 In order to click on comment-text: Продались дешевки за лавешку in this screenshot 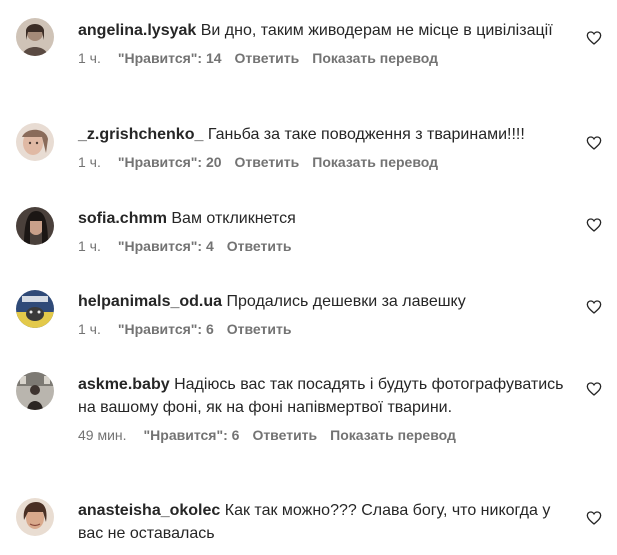, I will do `click(346, 301)`.